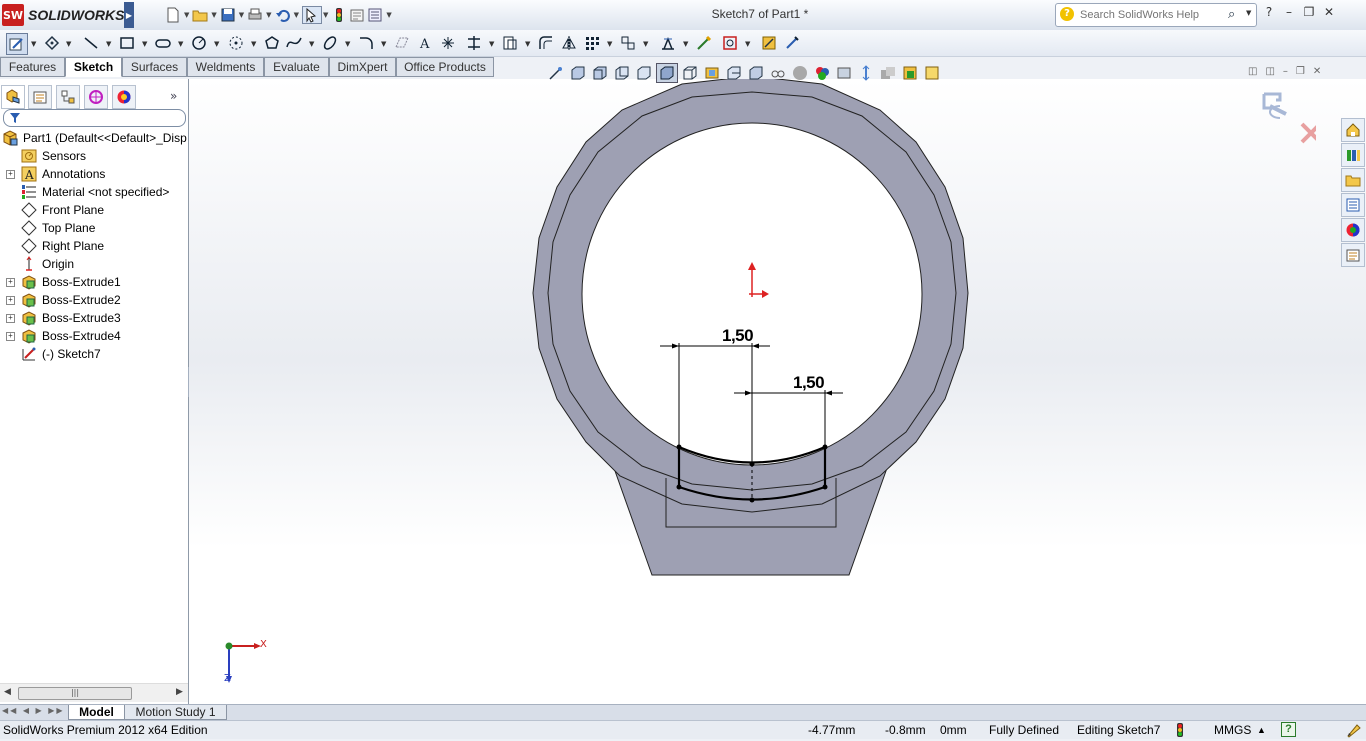  What do you see at coordinates (75, 693) in the screenshot?
I see `scrollbar-thumb: |||` at bounding box center [75, 693].